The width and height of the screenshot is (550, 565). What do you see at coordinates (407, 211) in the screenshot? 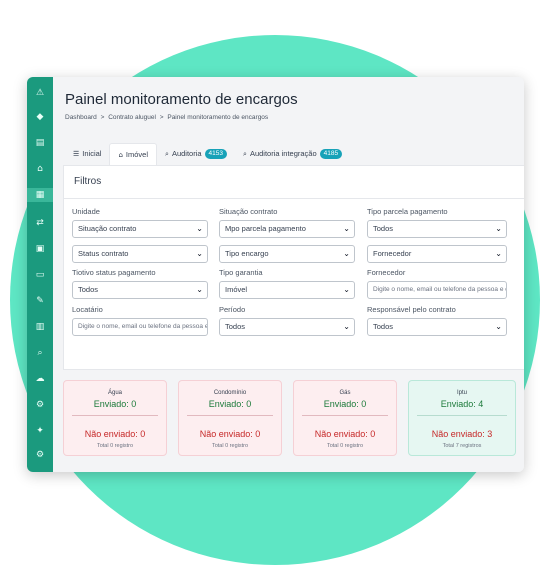
I see `tipo-parcela-label: Tipo parcela pagamento` at bounding box center [407, 211].